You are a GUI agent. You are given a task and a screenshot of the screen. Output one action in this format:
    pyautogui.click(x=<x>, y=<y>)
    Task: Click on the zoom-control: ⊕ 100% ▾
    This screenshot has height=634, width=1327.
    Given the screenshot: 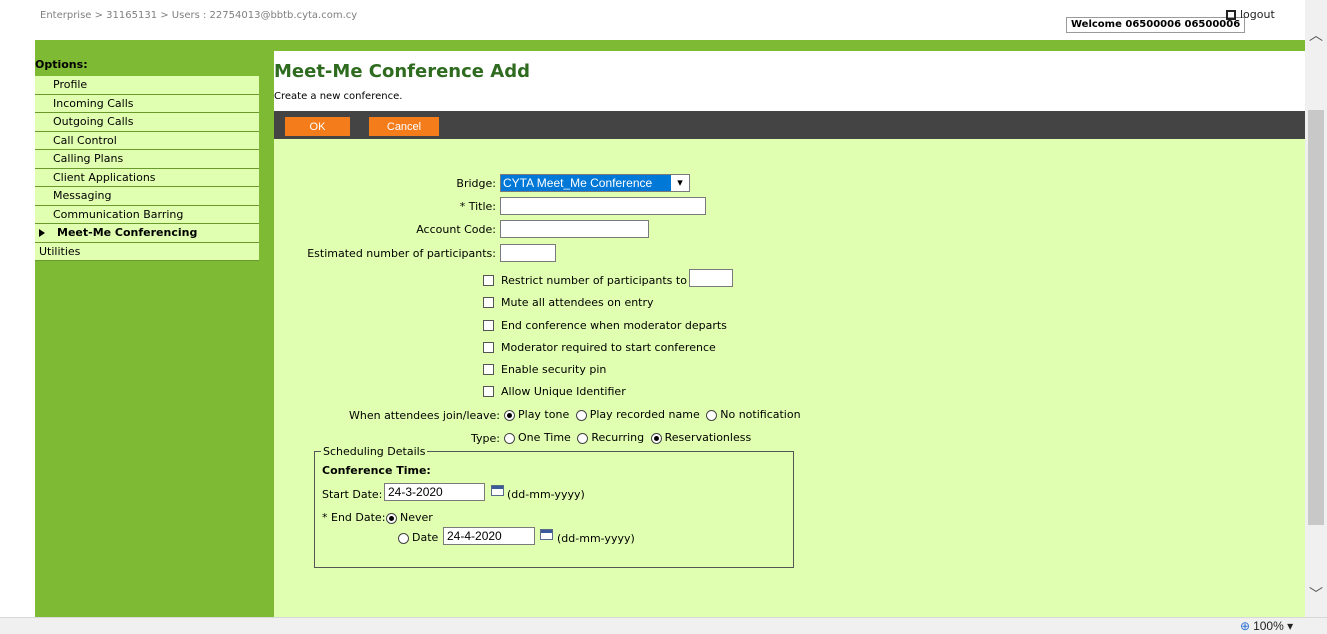 What is the action you would take?
    pyautogui.click(x=1266, y=626)
    